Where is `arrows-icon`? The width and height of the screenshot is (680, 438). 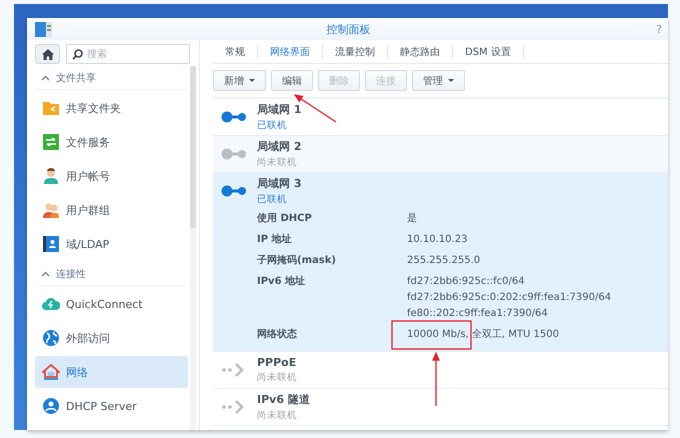
arrows-icon is located at coordinates (51, 142).